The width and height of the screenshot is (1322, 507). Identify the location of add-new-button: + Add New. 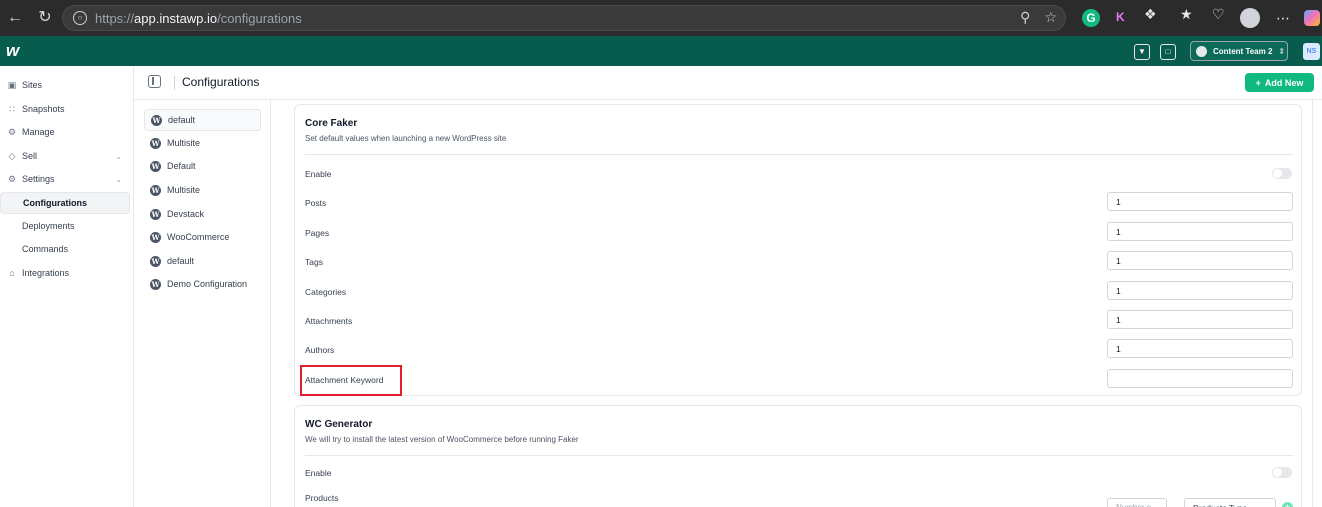
(1279, 82).